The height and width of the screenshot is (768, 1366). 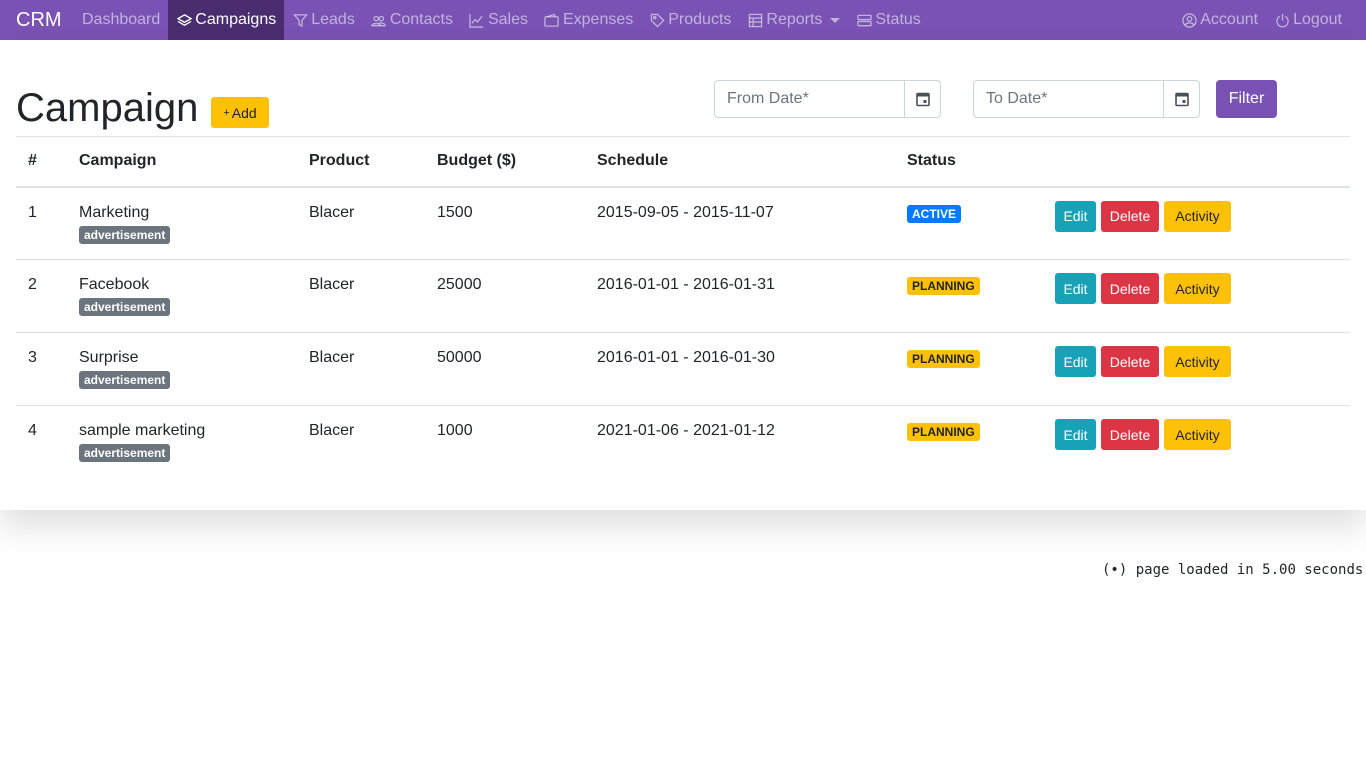 What do you see at coordinates (809, 99) in the screenshot?
I see `from-date-input` at bounding box center [809, 99].